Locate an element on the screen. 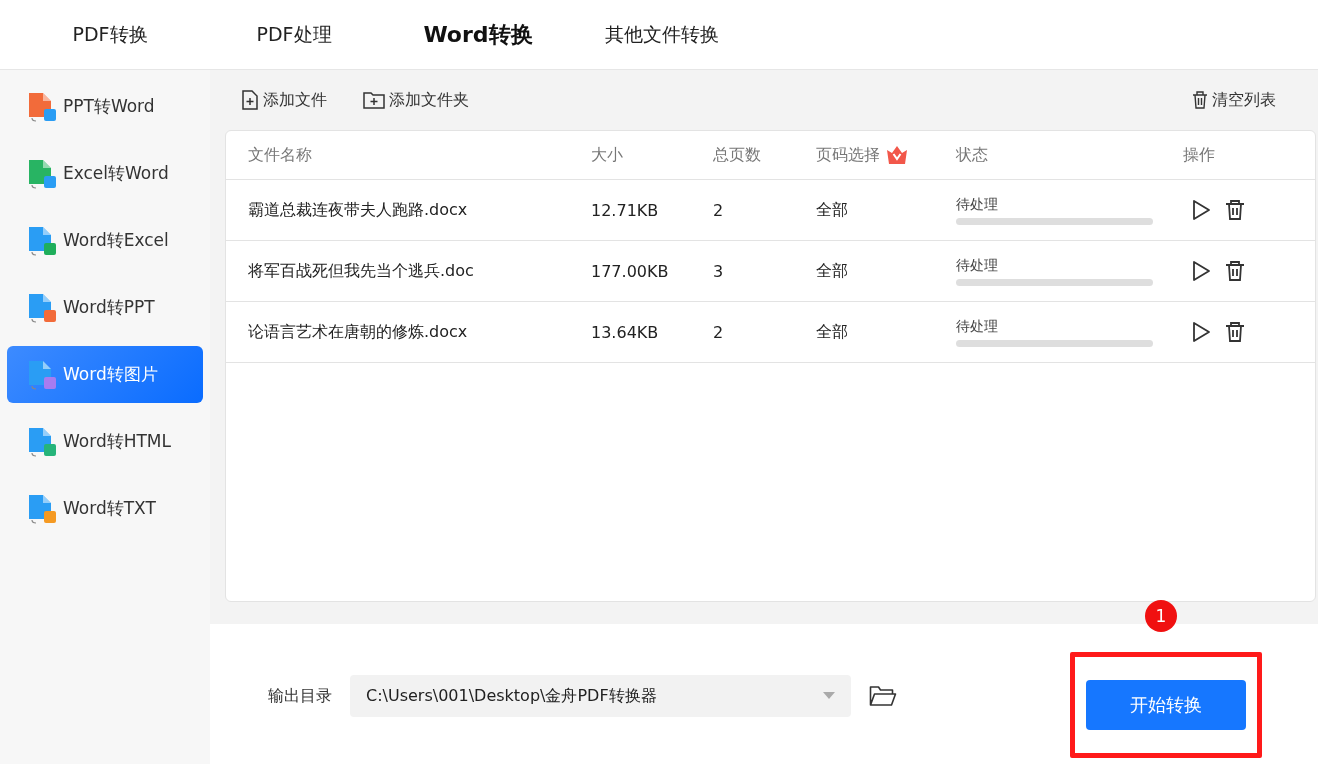  column-header: 大小 is located at coordinates (607, 155).